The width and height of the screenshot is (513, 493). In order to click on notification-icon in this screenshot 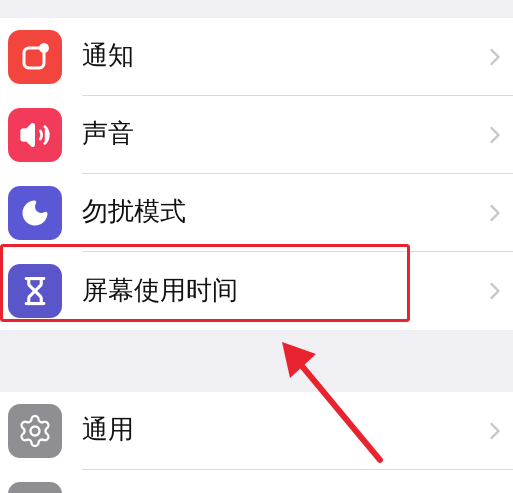, I will do `click(35, 57)`.